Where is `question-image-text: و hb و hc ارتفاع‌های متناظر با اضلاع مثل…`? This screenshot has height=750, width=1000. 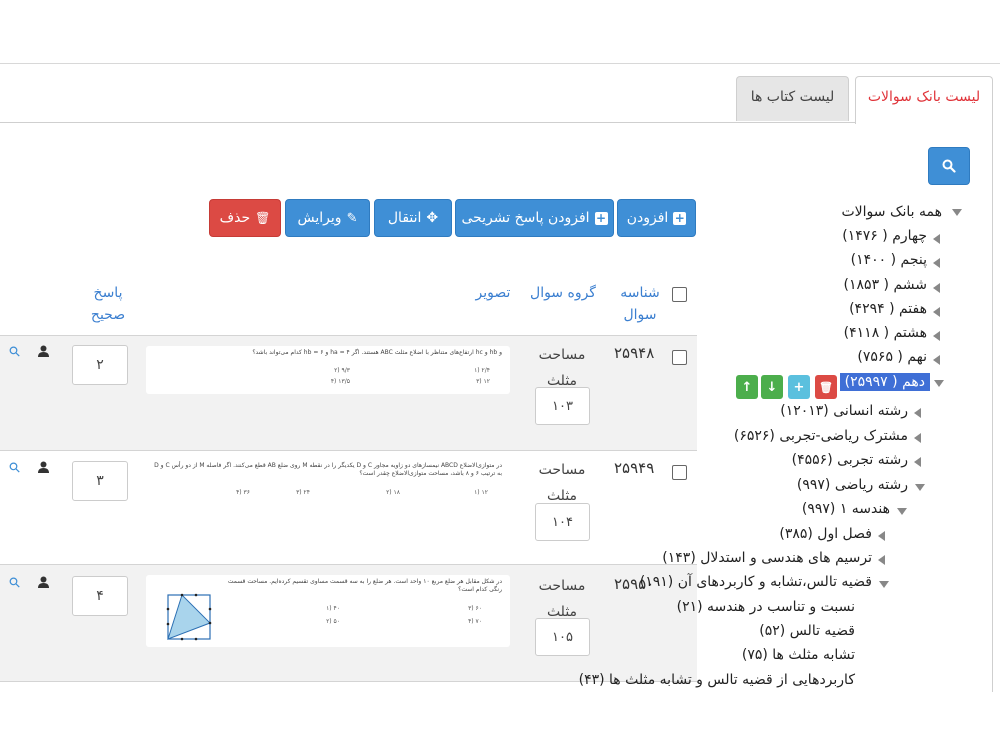 question-image-text: و hb و hc ارتفاع‌های متناظر با اضلاع مثل… is located at coordinates (377, 352).